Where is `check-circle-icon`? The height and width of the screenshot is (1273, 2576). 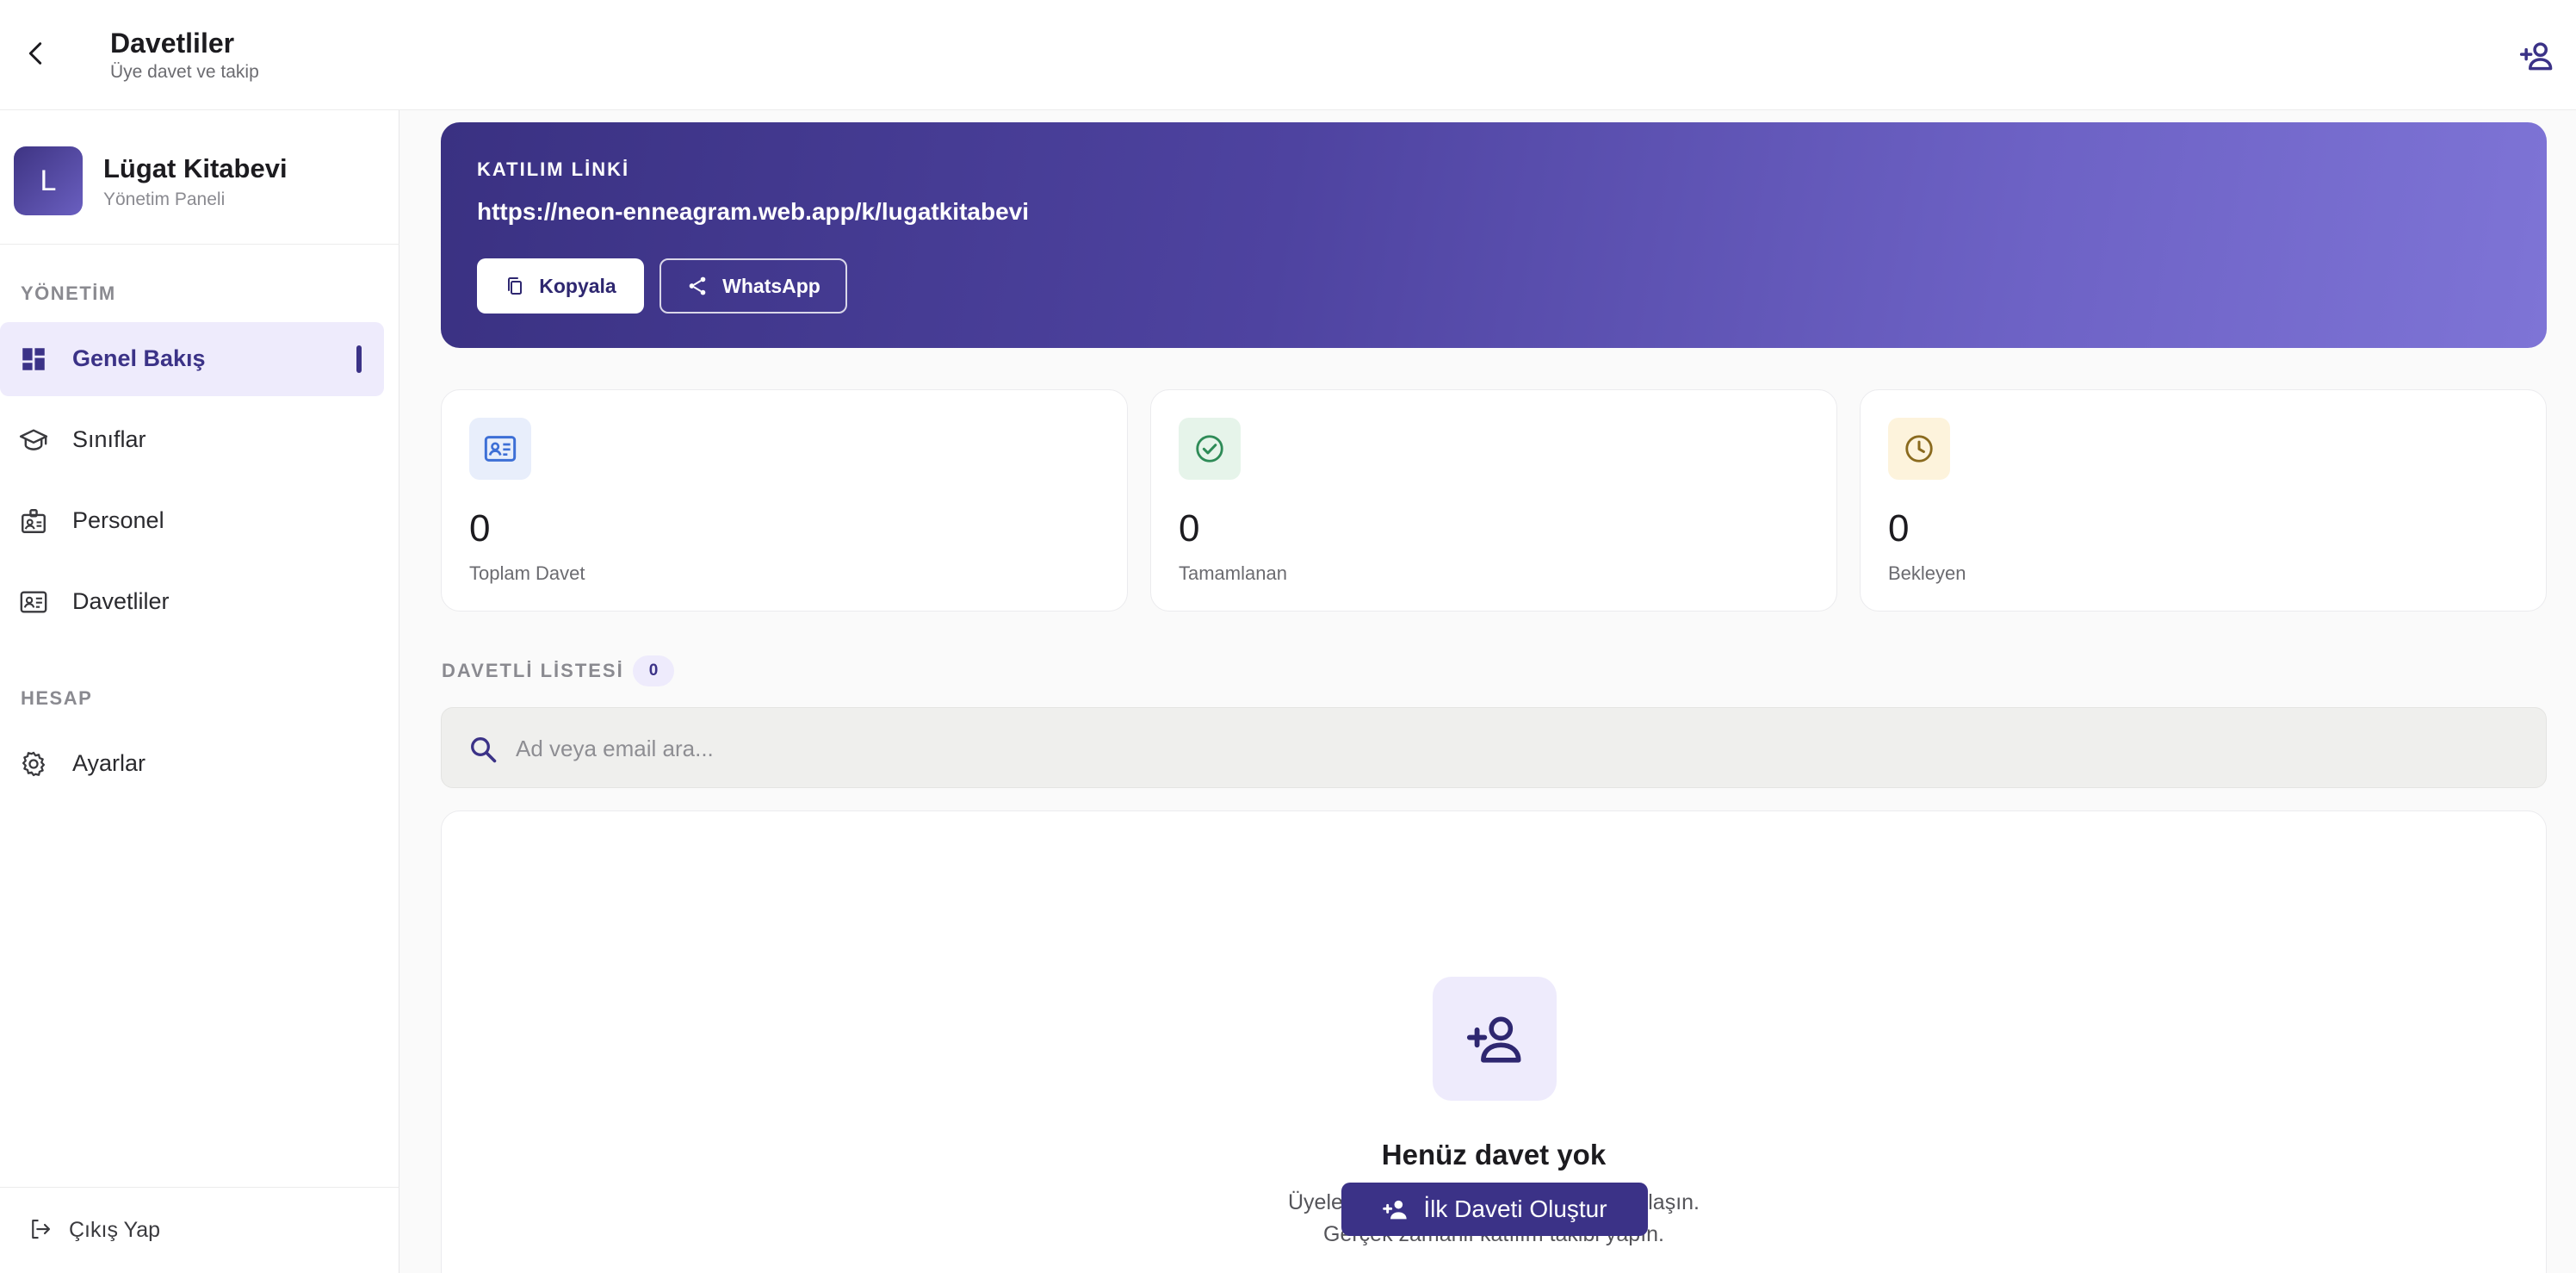 check-circle-icon is located at coordinates (1210, 449).